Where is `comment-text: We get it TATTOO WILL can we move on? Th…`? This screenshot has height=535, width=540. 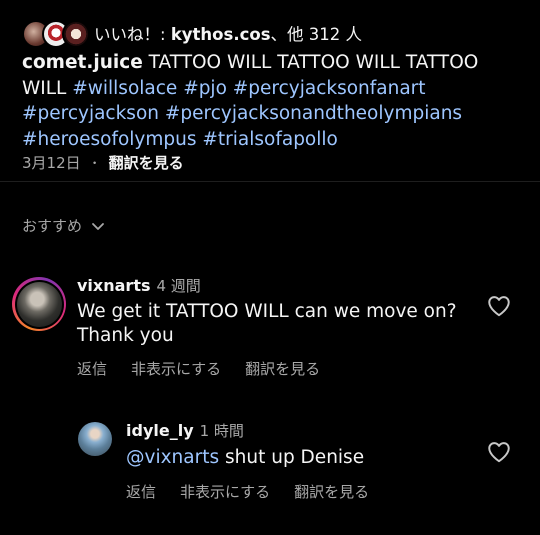
comment-text: We get it TATTOO WILL can we move on? Th… is located at coordinates (267, 323).